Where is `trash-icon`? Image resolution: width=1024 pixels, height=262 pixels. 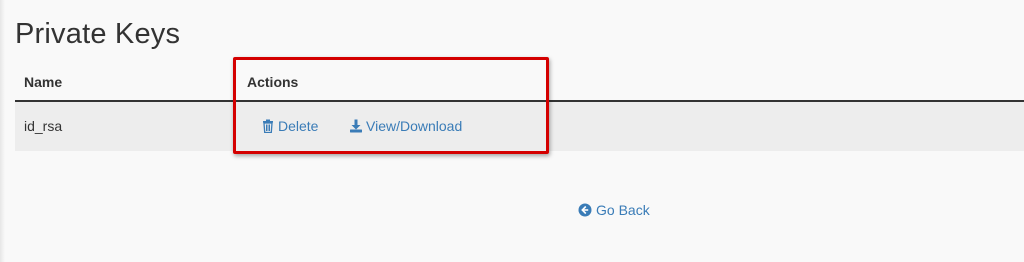
trash-icon is located at coordinates (268, 126).